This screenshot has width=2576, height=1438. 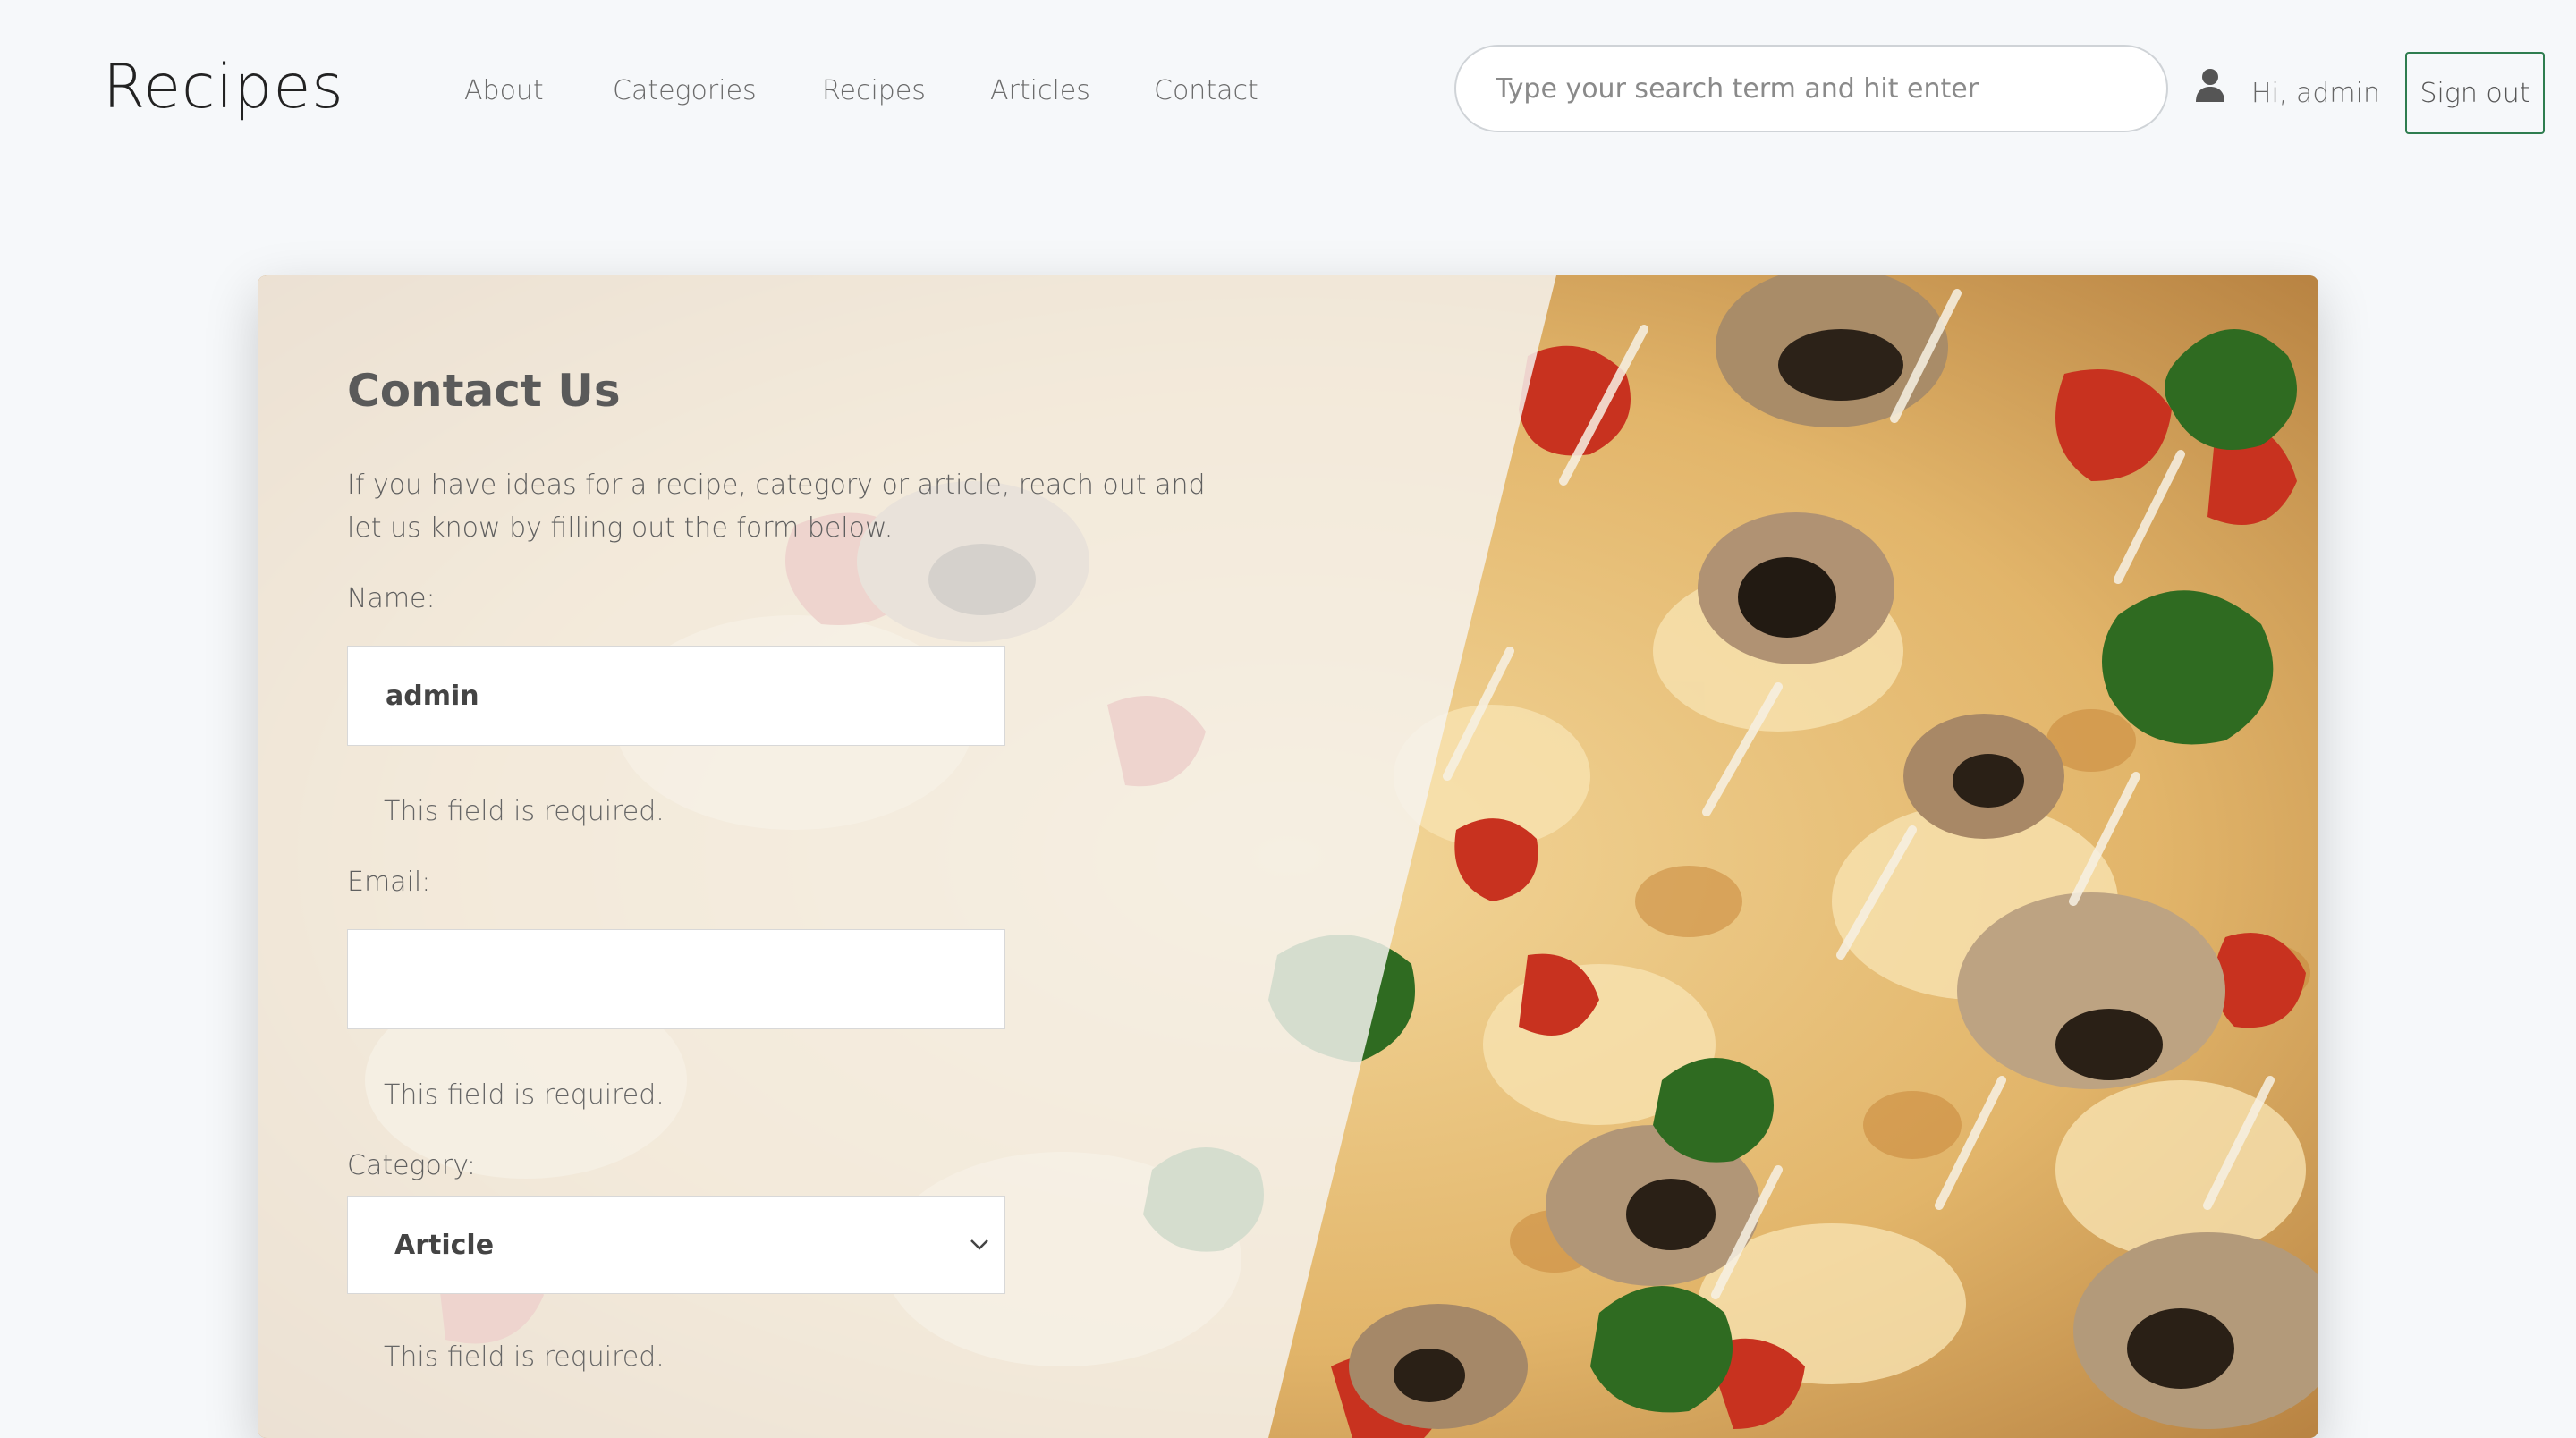 What do you see at coordinates (524, 1095) in the screenshot?
I see `email-error: This field is required.` at bounding box center [524, 1095].